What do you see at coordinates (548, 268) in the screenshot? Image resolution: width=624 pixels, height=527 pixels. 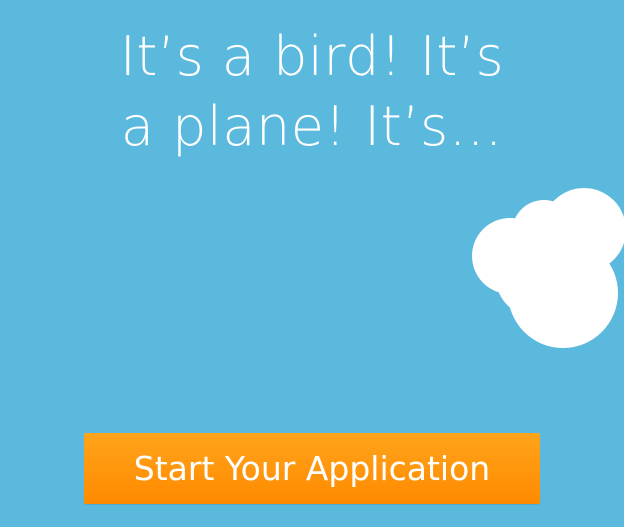 I see `cloud-icon` at bounding box center [548, 268].